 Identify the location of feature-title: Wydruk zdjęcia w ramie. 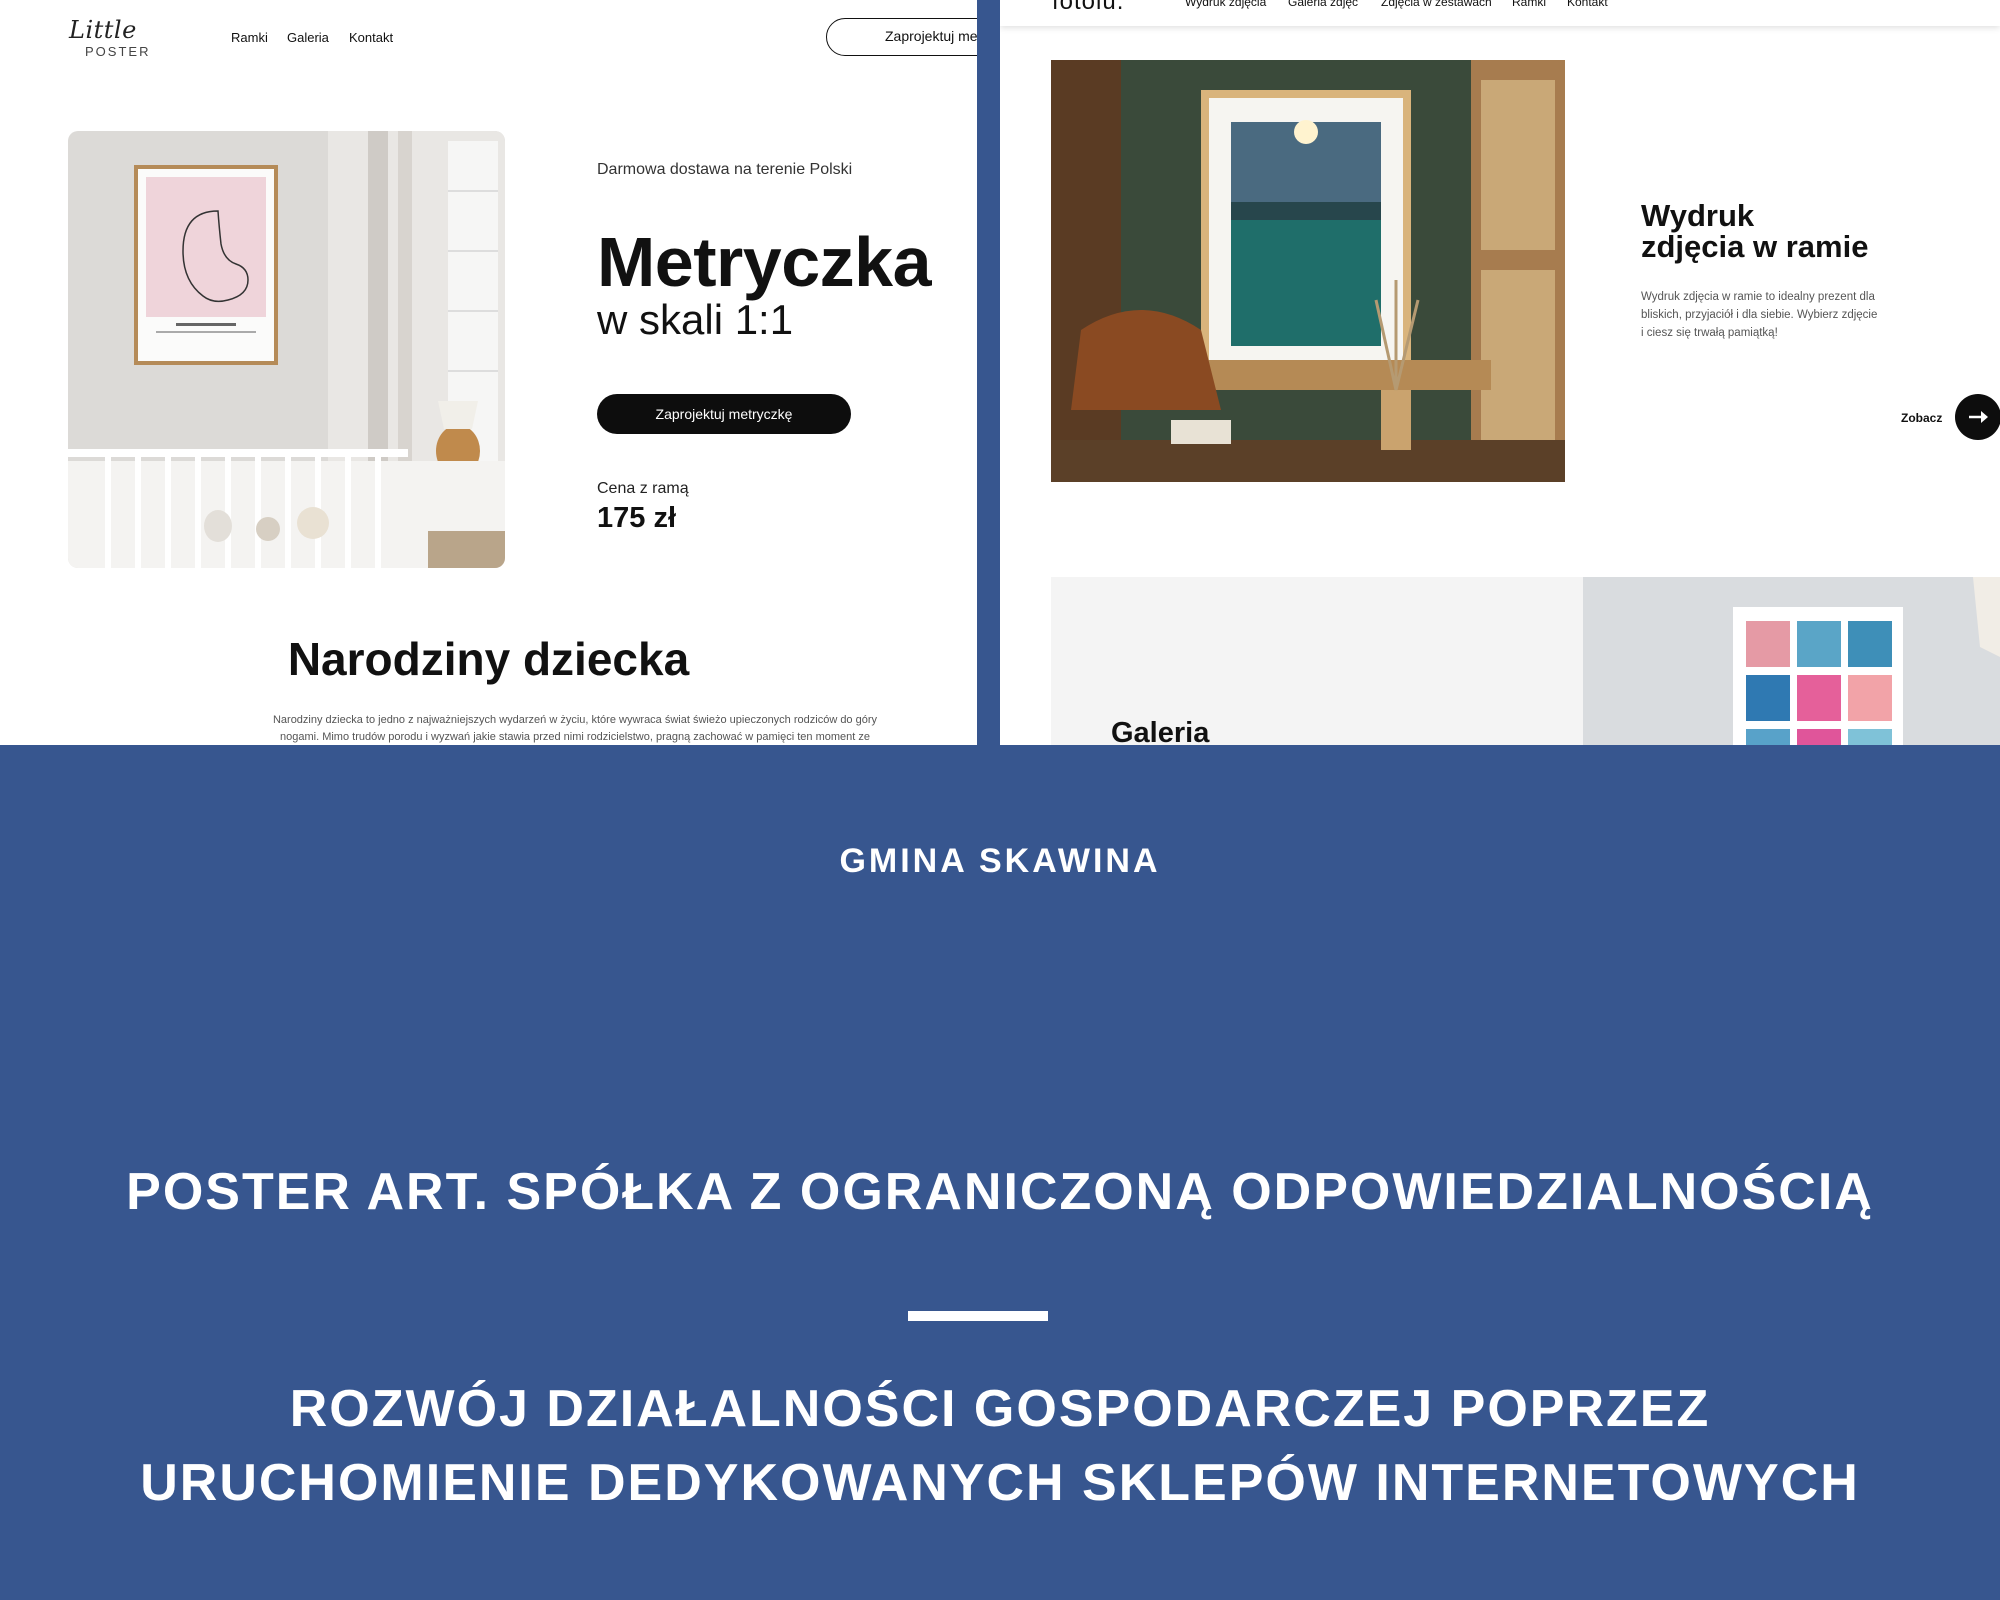
(1754, 231).